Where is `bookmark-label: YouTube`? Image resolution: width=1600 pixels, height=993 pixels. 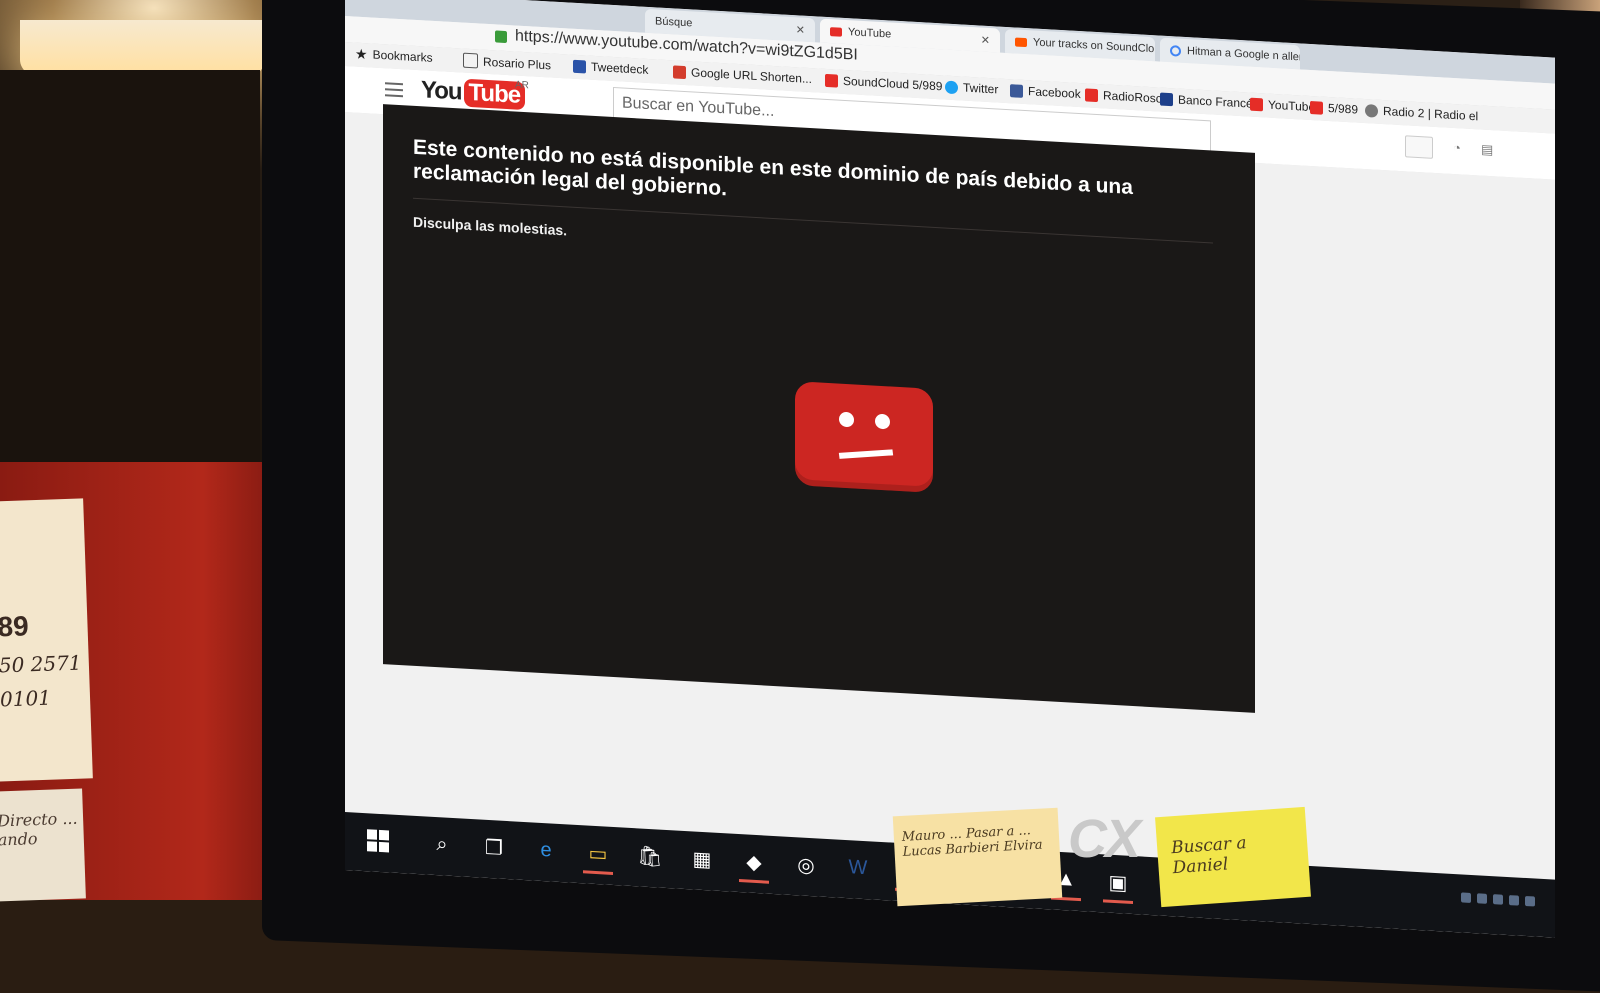 bookmark-label: YouTube is located at coordinates (1292, 106).